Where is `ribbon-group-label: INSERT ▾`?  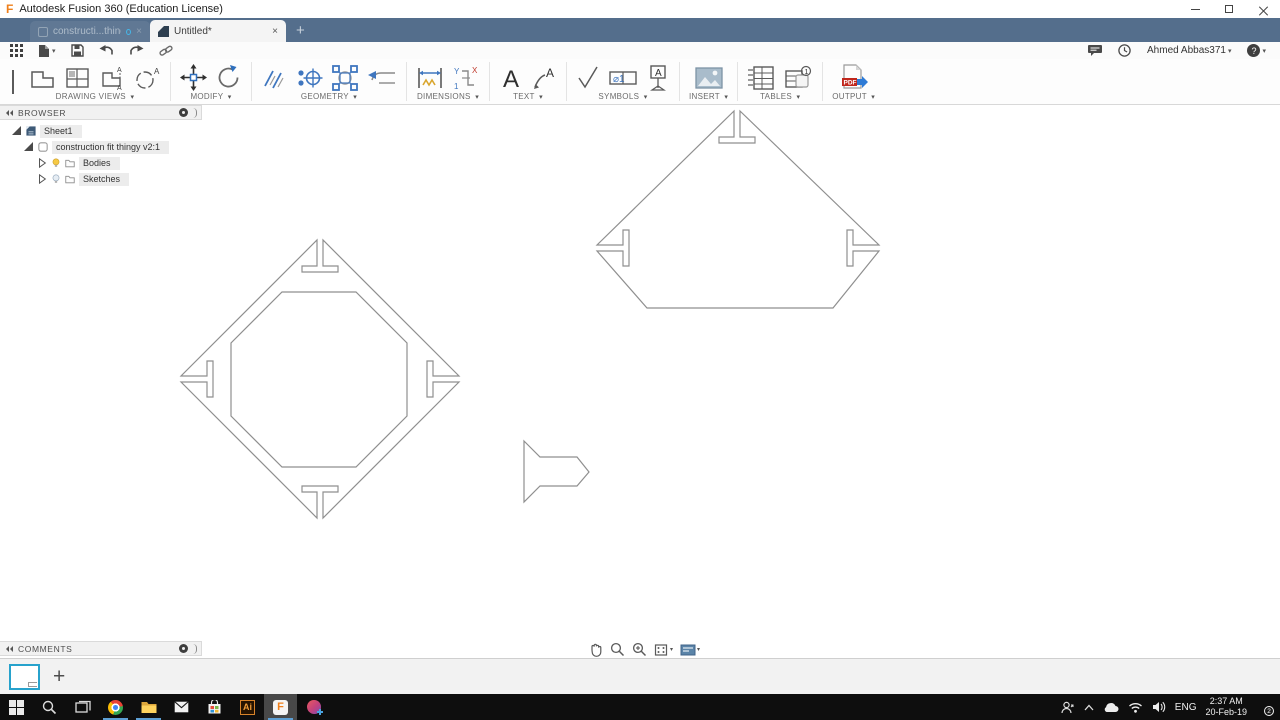
ribbon-group-label: INSERT ▾ is located at coordinates (708, 96).